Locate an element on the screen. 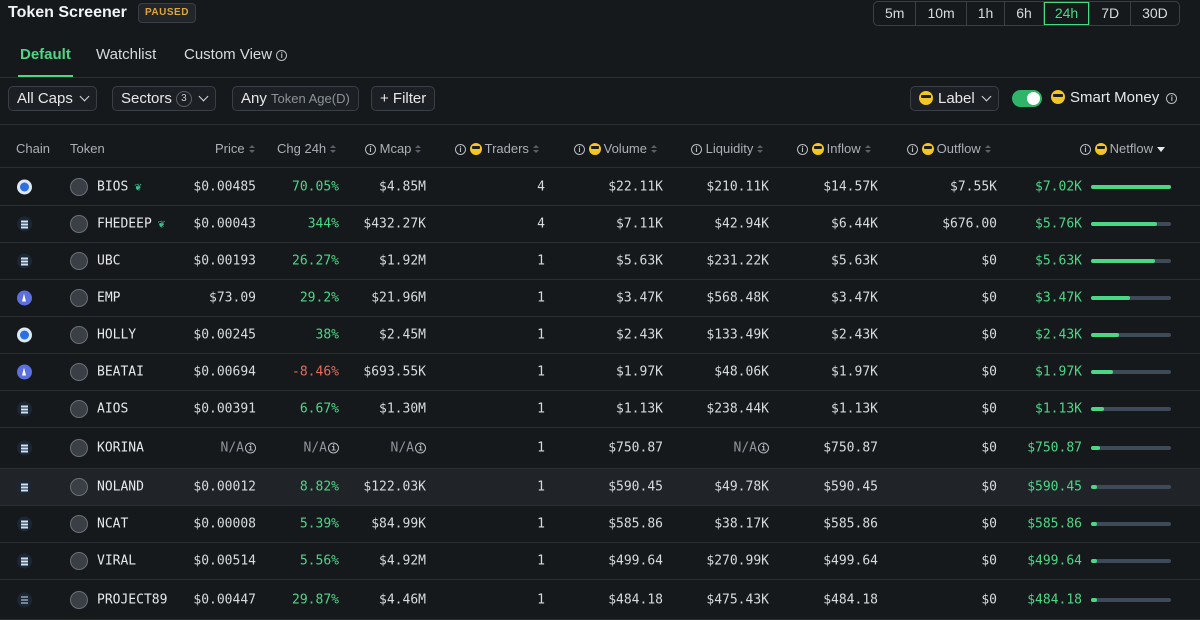 The image size is (1200, 620). label-dropdown: Label is located at coordinates (954, 98).